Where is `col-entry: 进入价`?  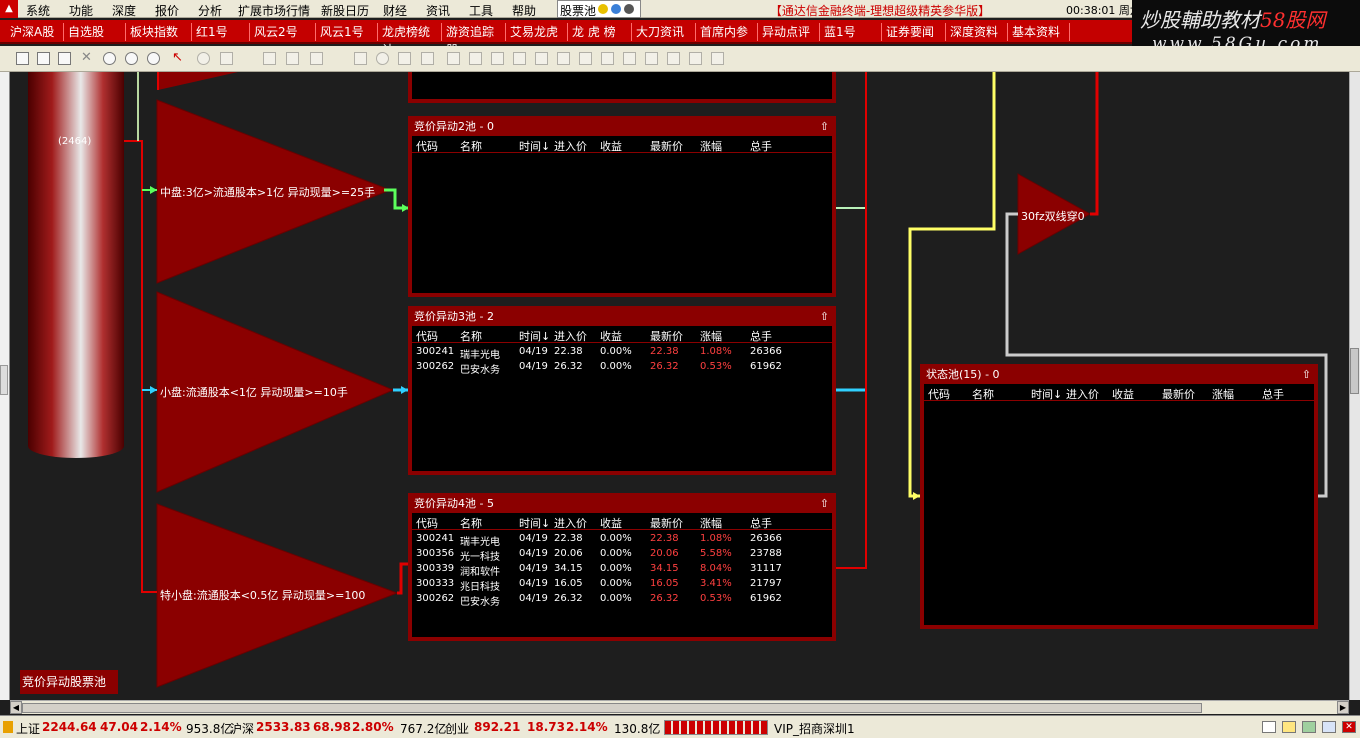
col-entry: 进入价 is located at coordinates (570, 146).